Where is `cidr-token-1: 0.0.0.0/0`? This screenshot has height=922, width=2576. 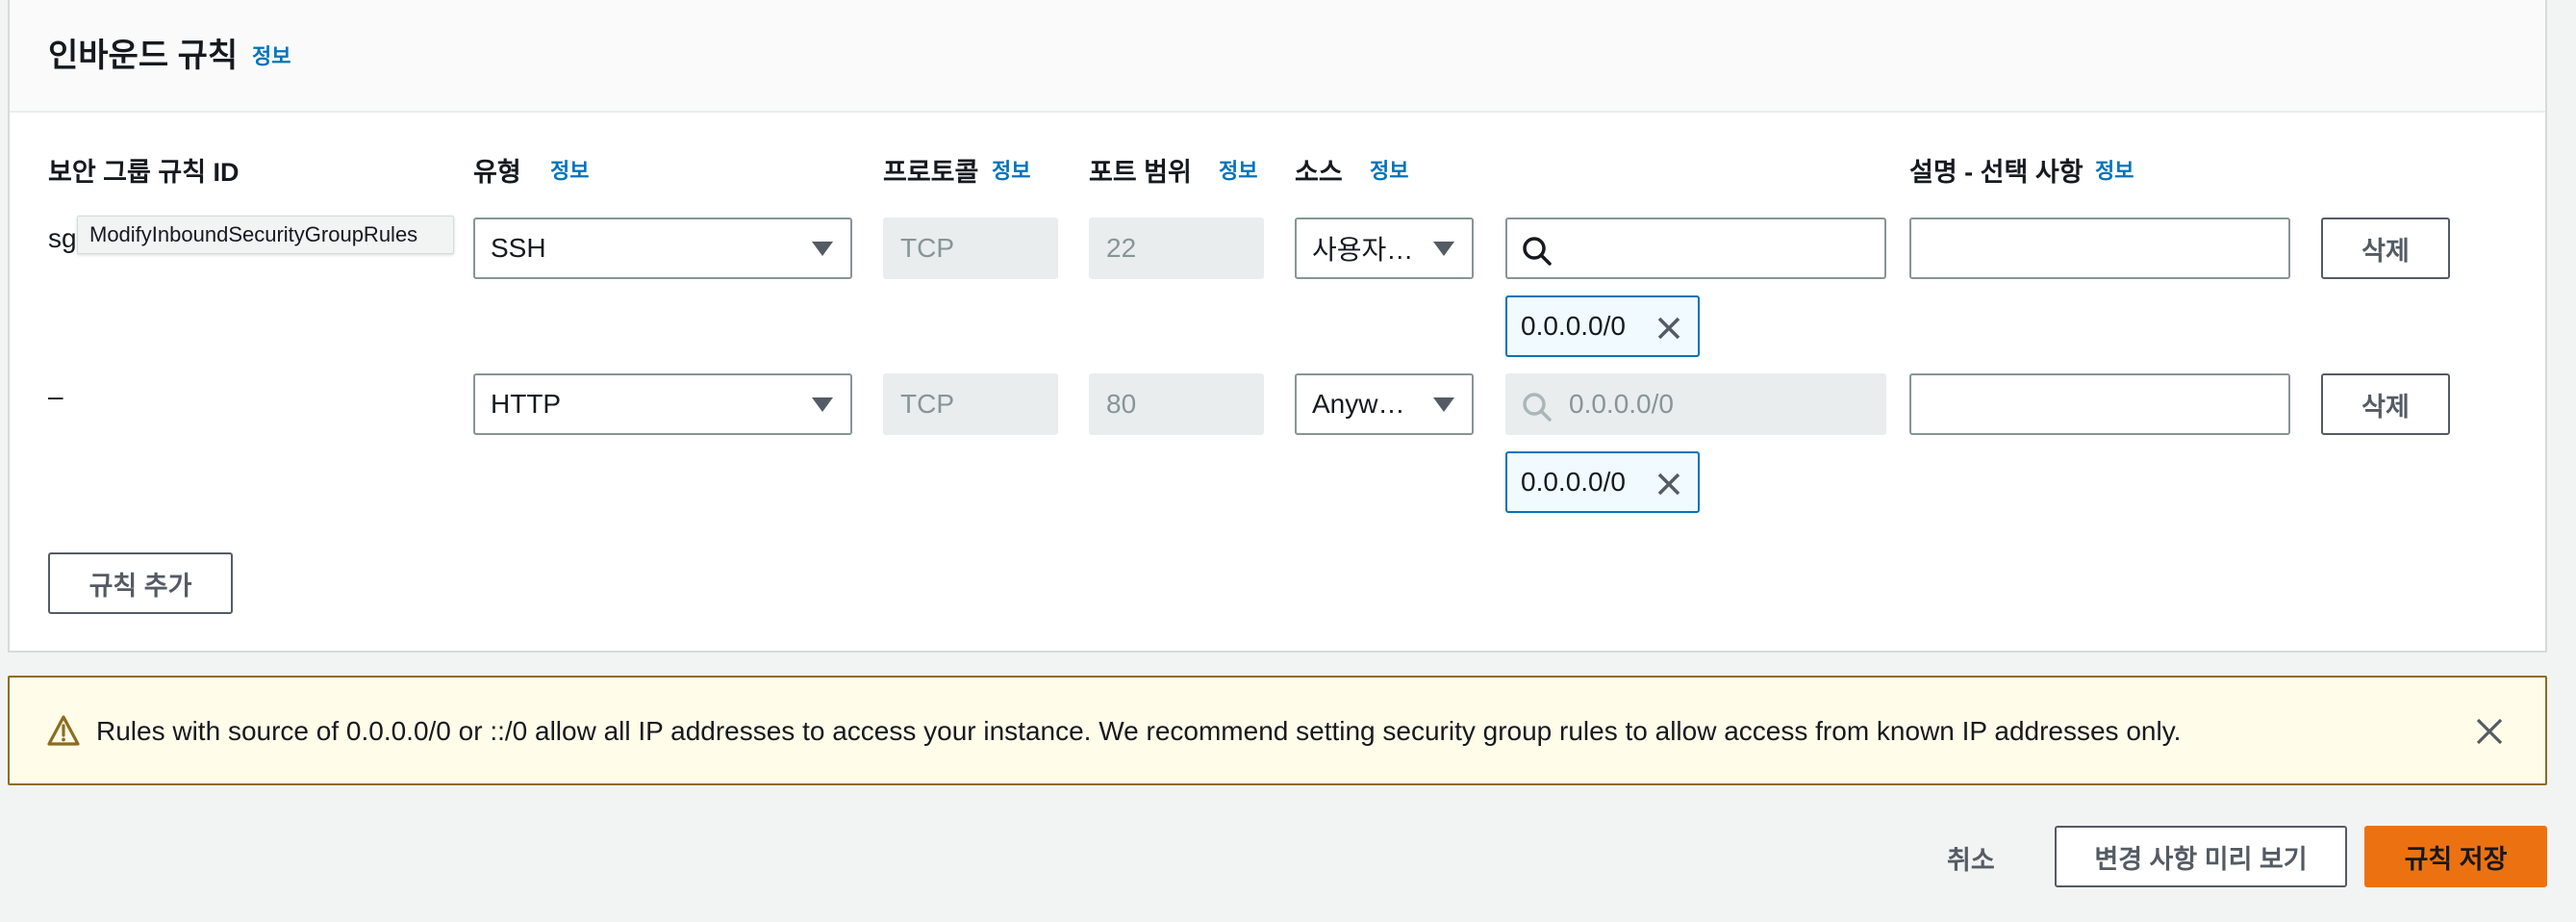 cidr-token-1: 0.0.0.0/0 is located at coordinates (1602, 326).